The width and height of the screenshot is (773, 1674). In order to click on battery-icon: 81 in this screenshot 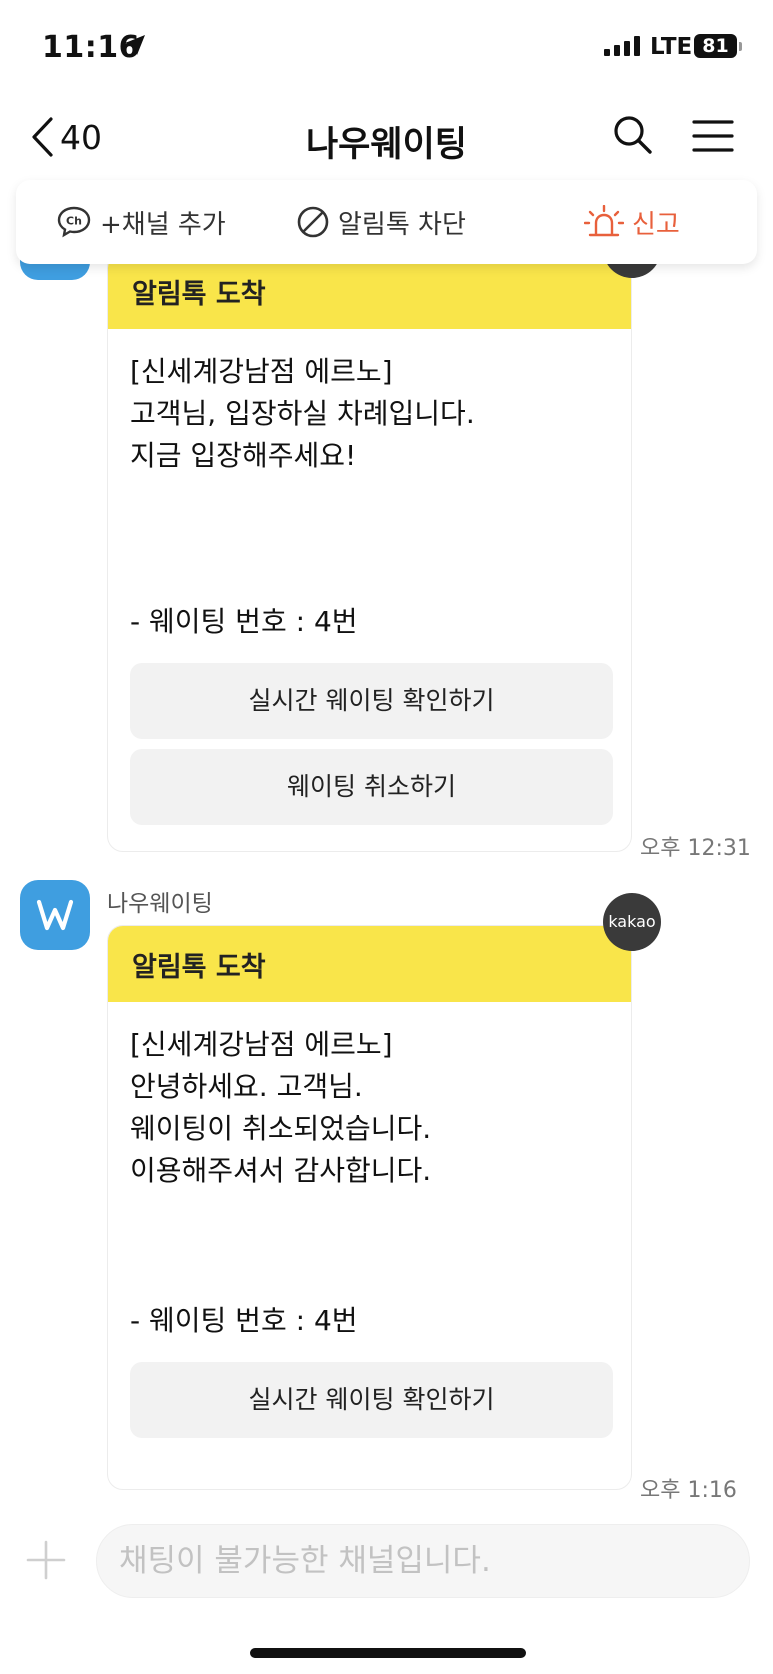, I will do `click(715, 46)`.